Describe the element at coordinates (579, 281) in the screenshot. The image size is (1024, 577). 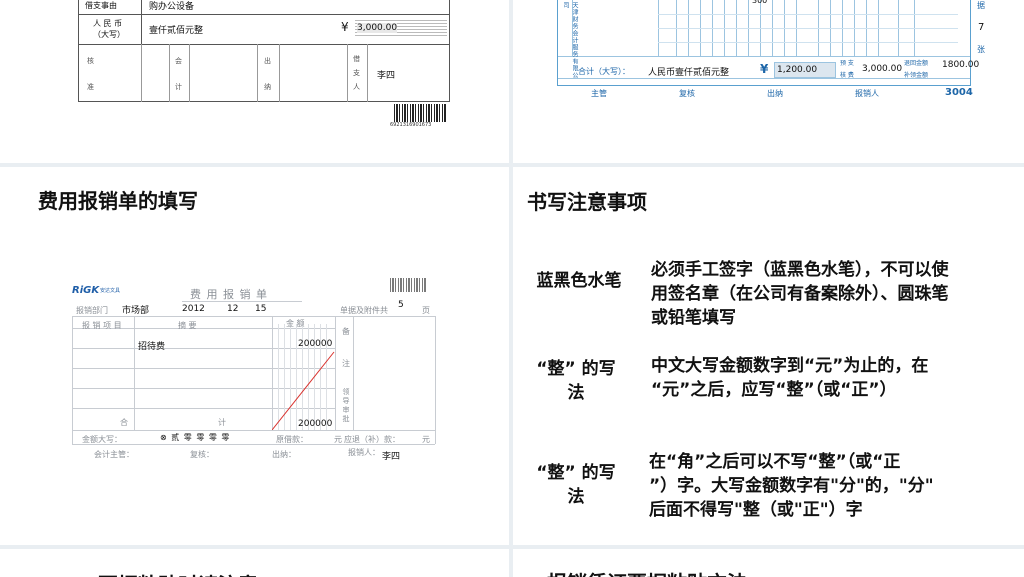
I see `note-term-pen: 蓝黑色水笔` at that location.